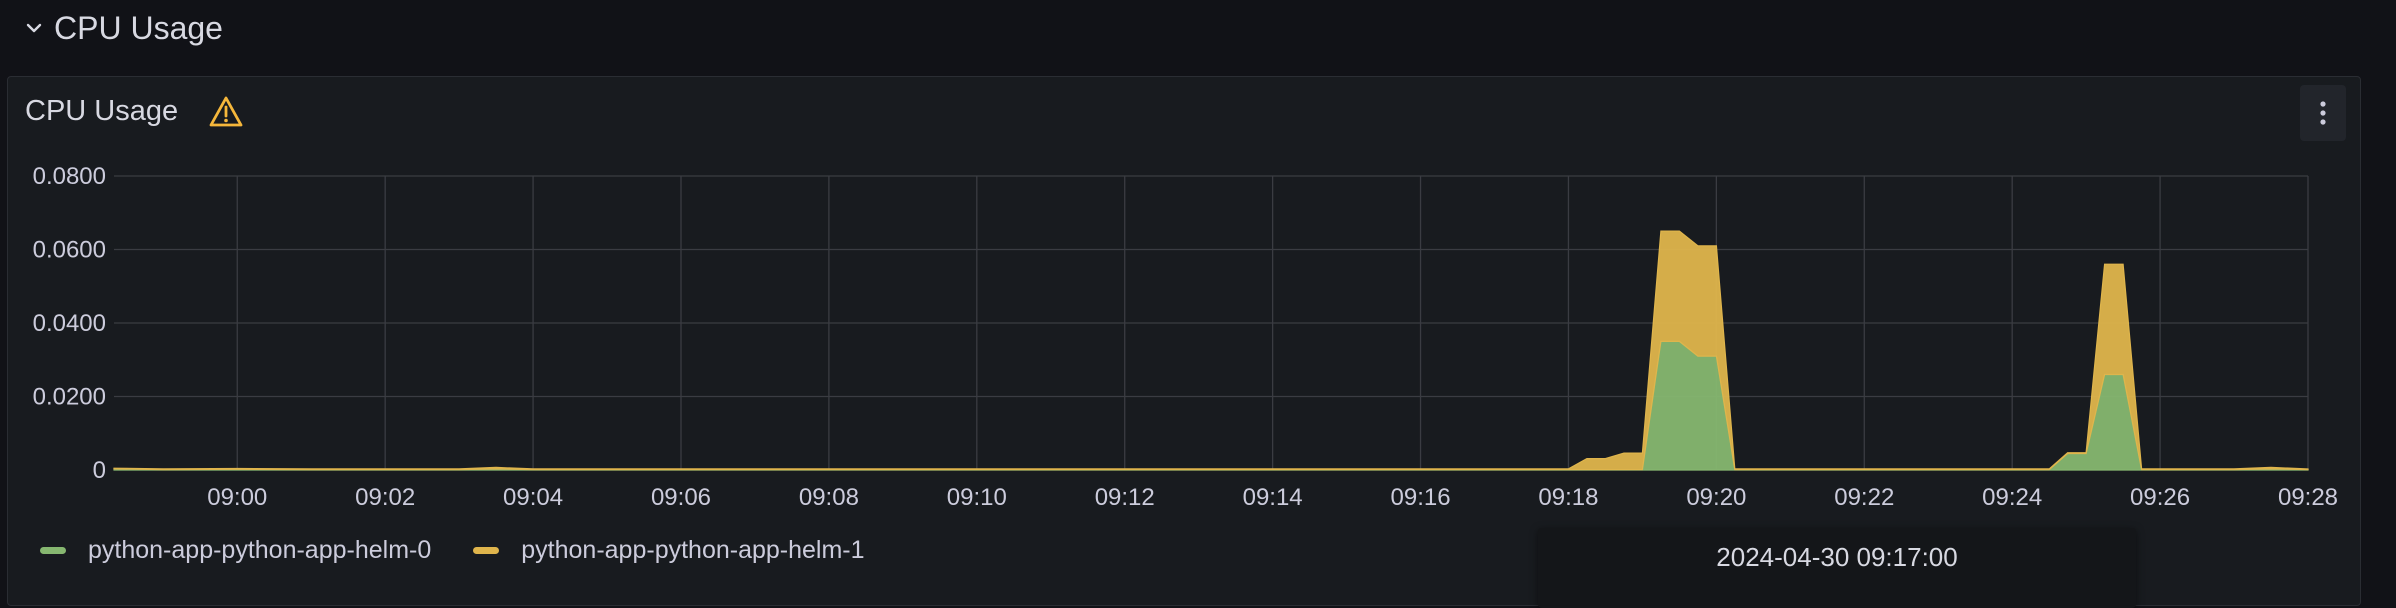 Image resolution: width=2396 pixels, height=608 pixels. What do you see at coordinates (533, 497) in the screenshot?
I see `x-tick-label: 09:04` at bounding box center [533, 497].